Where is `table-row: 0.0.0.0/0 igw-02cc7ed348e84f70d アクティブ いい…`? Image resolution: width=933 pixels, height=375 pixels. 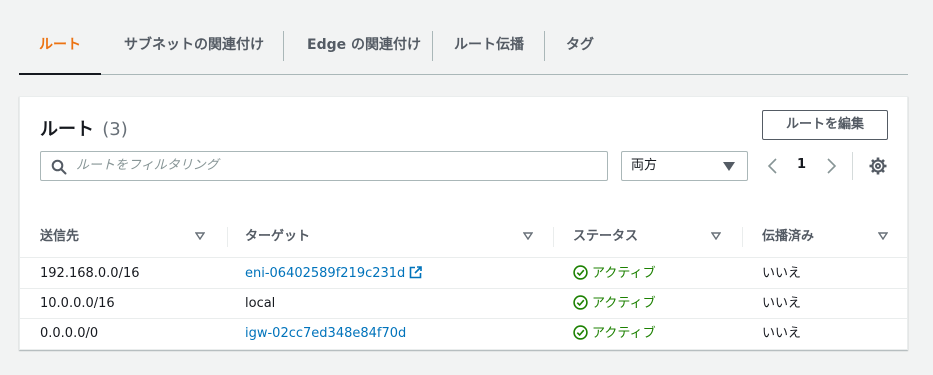
table-row: 0.0.0.0/0 igw-02cc7ed348e84f70d アクティブ いい… is located at coordinates (463, 333).